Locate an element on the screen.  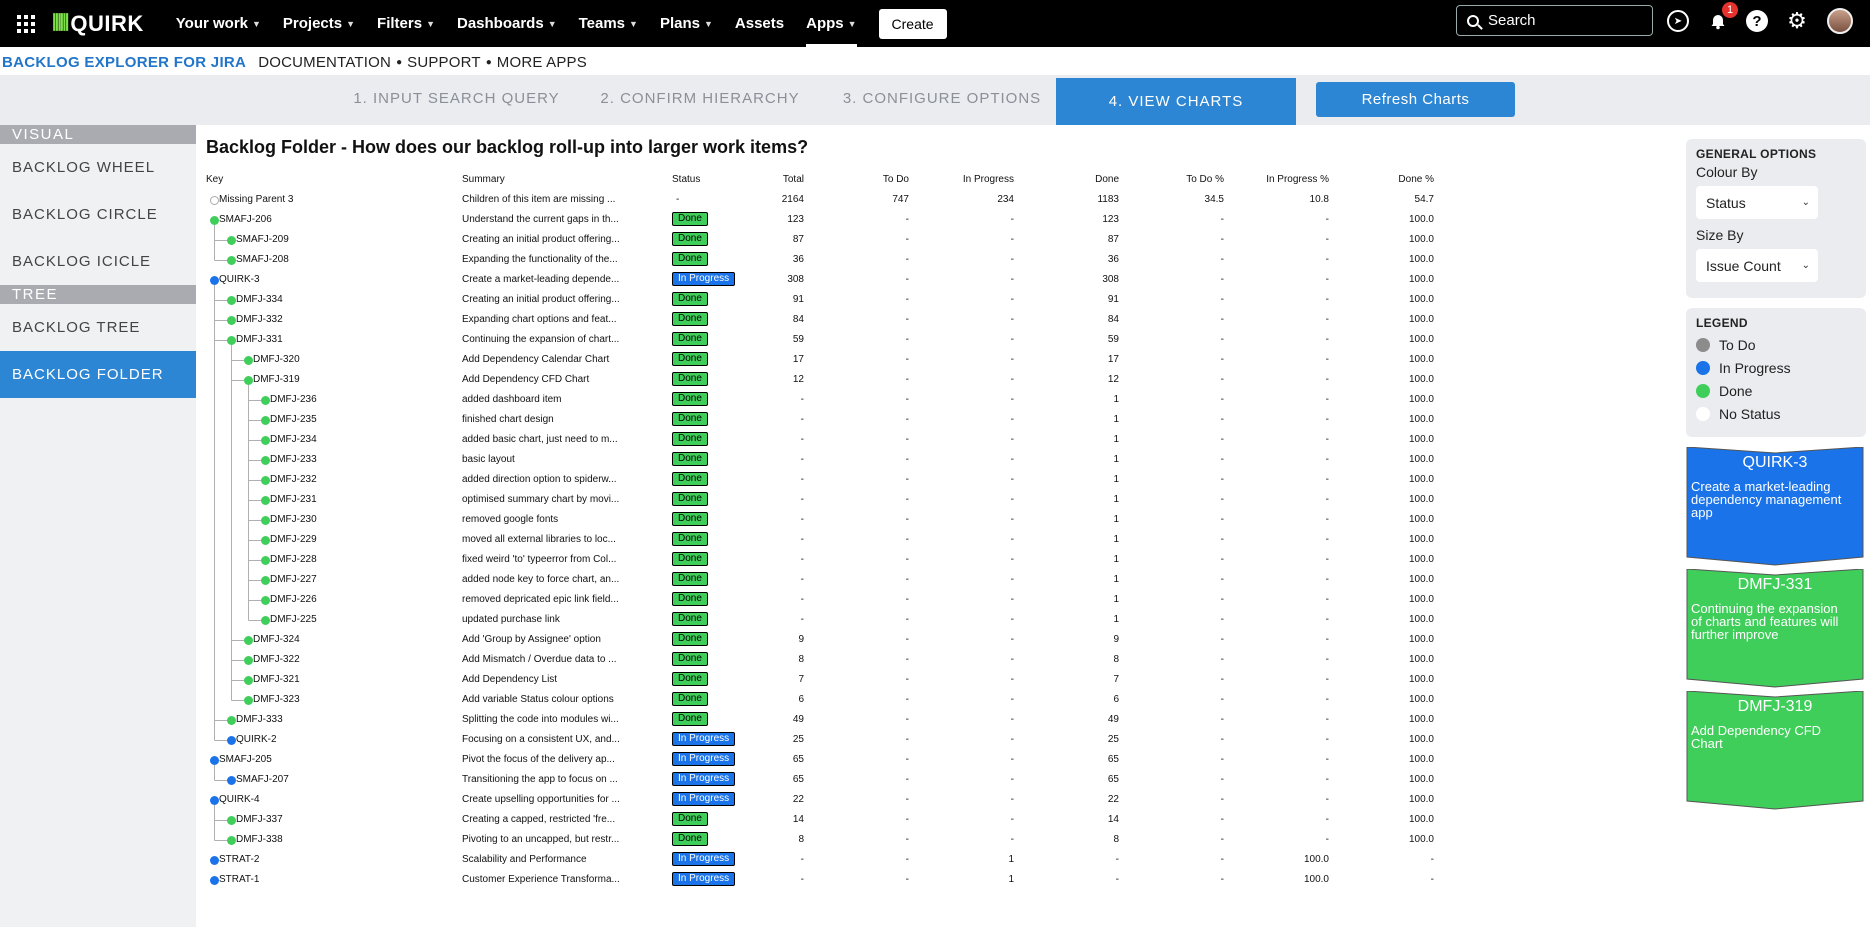
nav-item-teams: Teams ▼ is located at coordinates (608, 23).